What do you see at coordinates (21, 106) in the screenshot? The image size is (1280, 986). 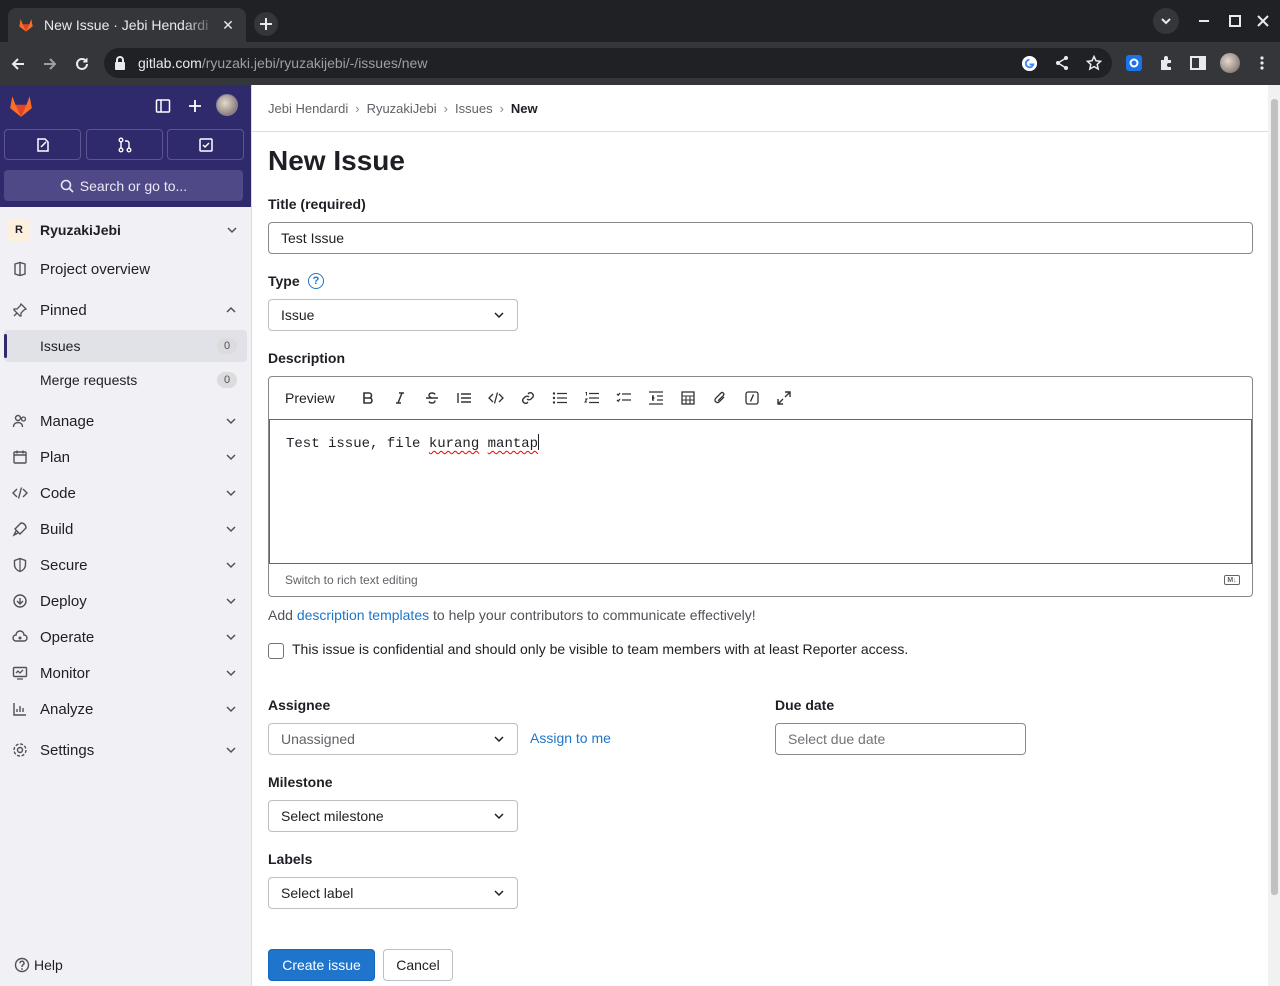 I see `gitlab-logo-icon` at bounding box center [21, 106].